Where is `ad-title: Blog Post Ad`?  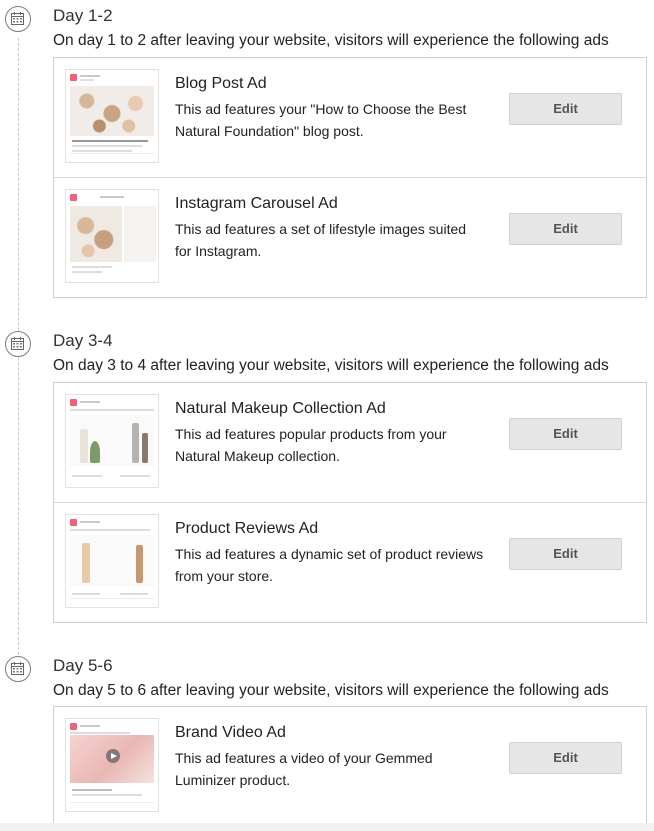 ad-title: Blog Post Ad is located at coordinates (221, 83).